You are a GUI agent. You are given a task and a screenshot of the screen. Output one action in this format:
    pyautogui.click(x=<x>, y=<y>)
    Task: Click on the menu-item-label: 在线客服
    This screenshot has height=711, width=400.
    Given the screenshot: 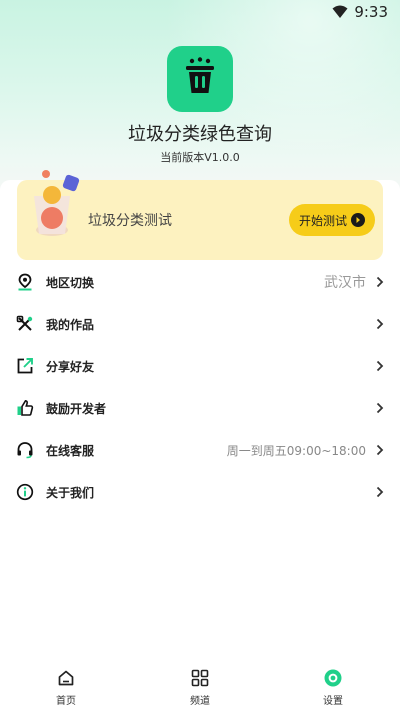 What is the action you would take?
    pyautogui.click(x=70, y=450)
    